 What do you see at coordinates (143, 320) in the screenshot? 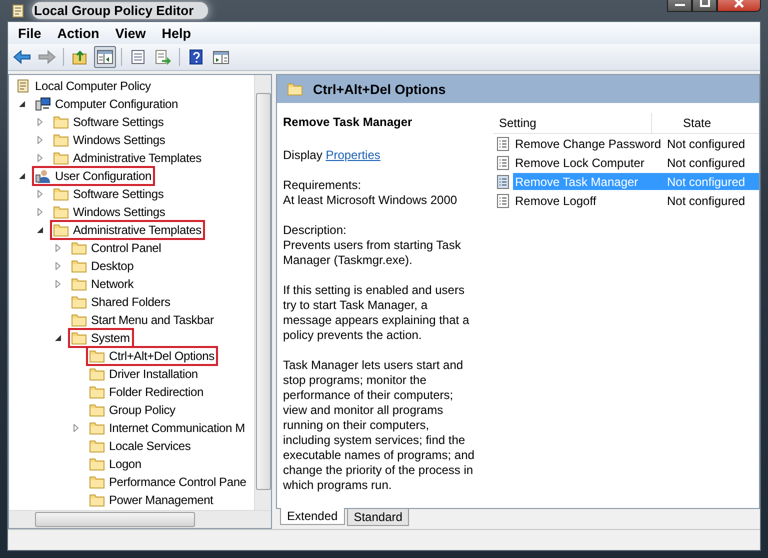
I see `tree-item: Start Menu and Taskbar` at bounding box center [143, 320].